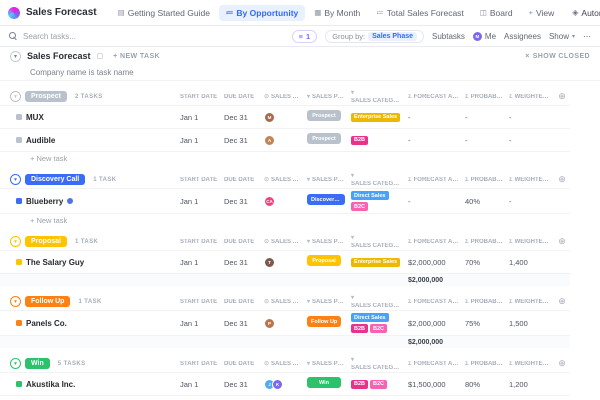 The image size is (600, 400). I want to click on task-name: Akustika Inc., so click(50, 384).